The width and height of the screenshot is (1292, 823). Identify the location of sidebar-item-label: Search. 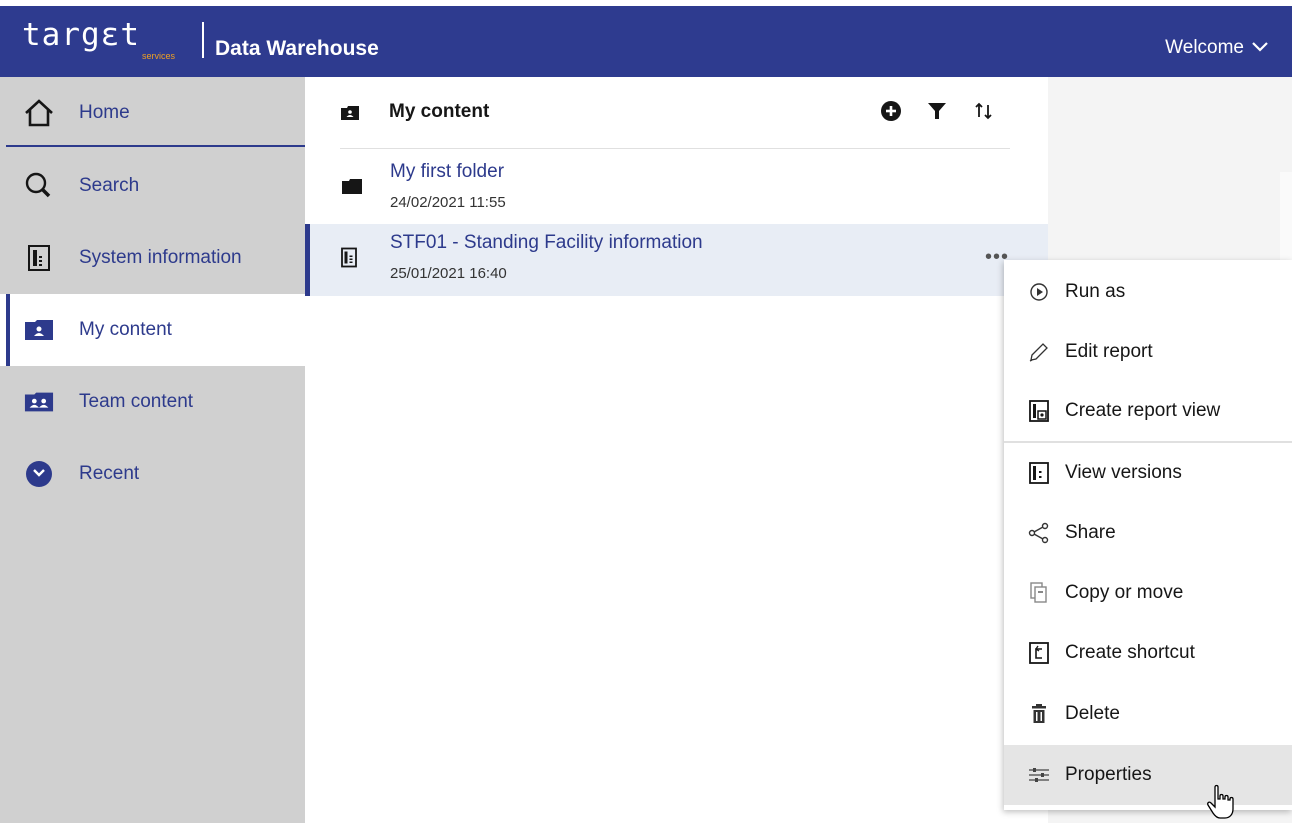
(109, 185).